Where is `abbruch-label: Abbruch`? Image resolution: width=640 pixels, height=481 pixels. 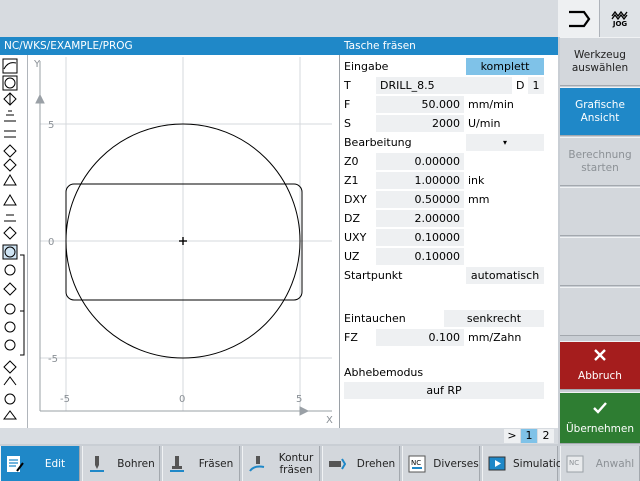 abbruch-label: Abbruch is located at coordinates (600, 376).